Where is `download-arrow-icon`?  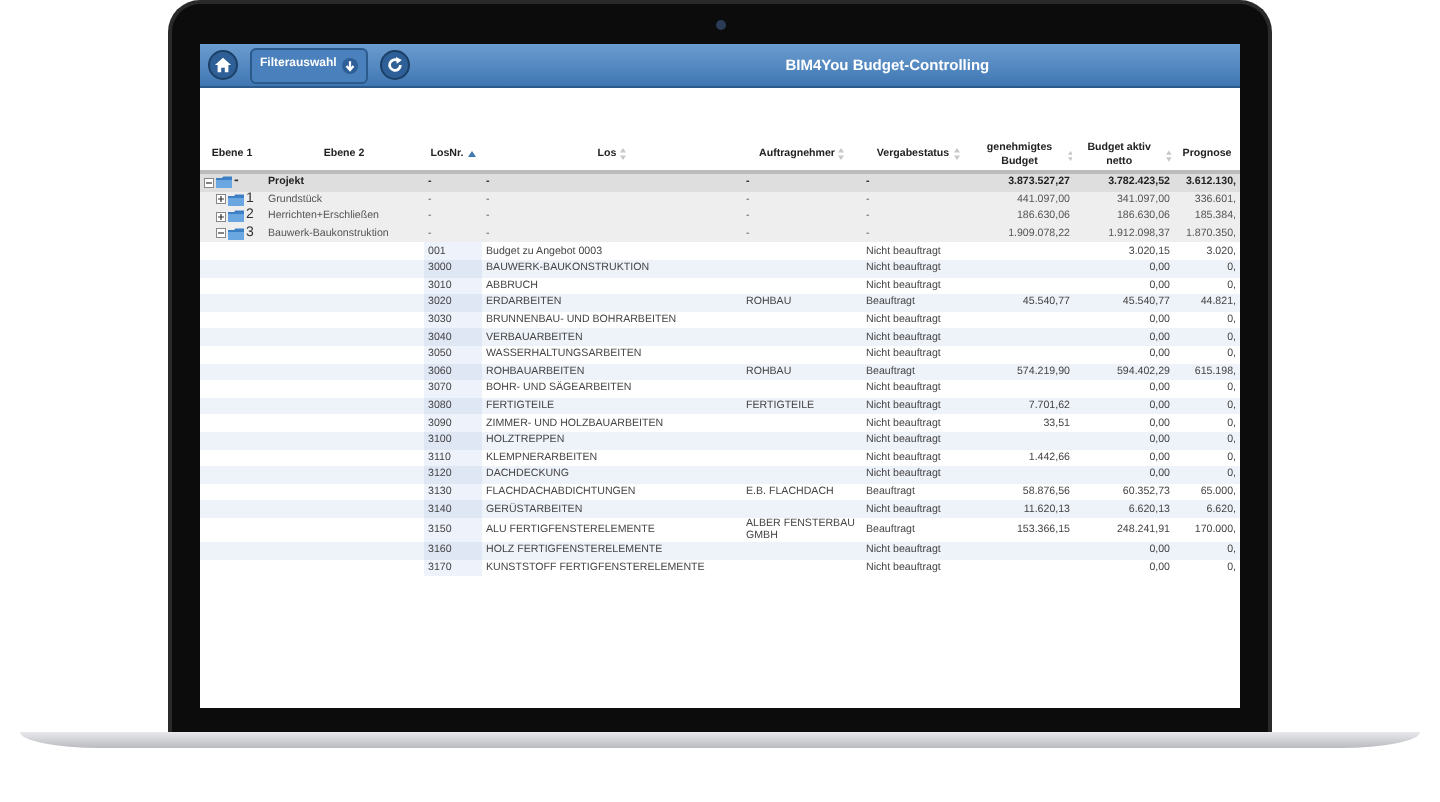 download-arrow-icon is located at coordinates (350, 65).